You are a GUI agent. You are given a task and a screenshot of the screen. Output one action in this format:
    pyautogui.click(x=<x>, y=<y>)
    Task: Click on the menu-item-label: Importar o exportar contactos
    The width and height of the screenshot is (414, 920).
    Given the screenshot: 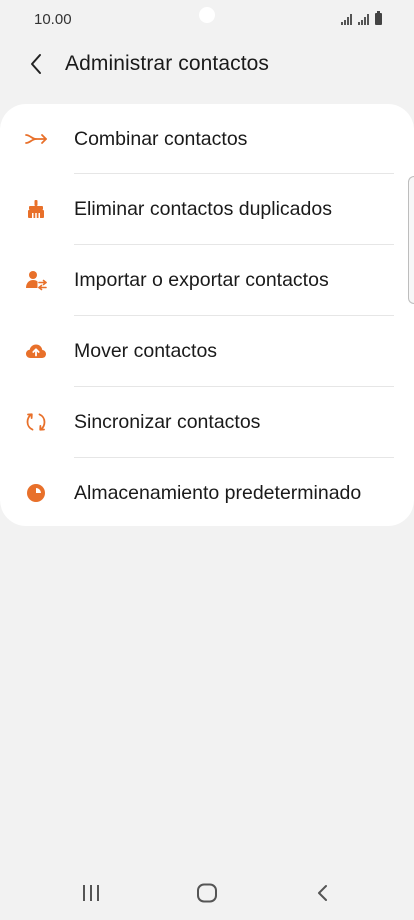 What is the action you would take?
    pyautogui.click(x=201, y=279)
    